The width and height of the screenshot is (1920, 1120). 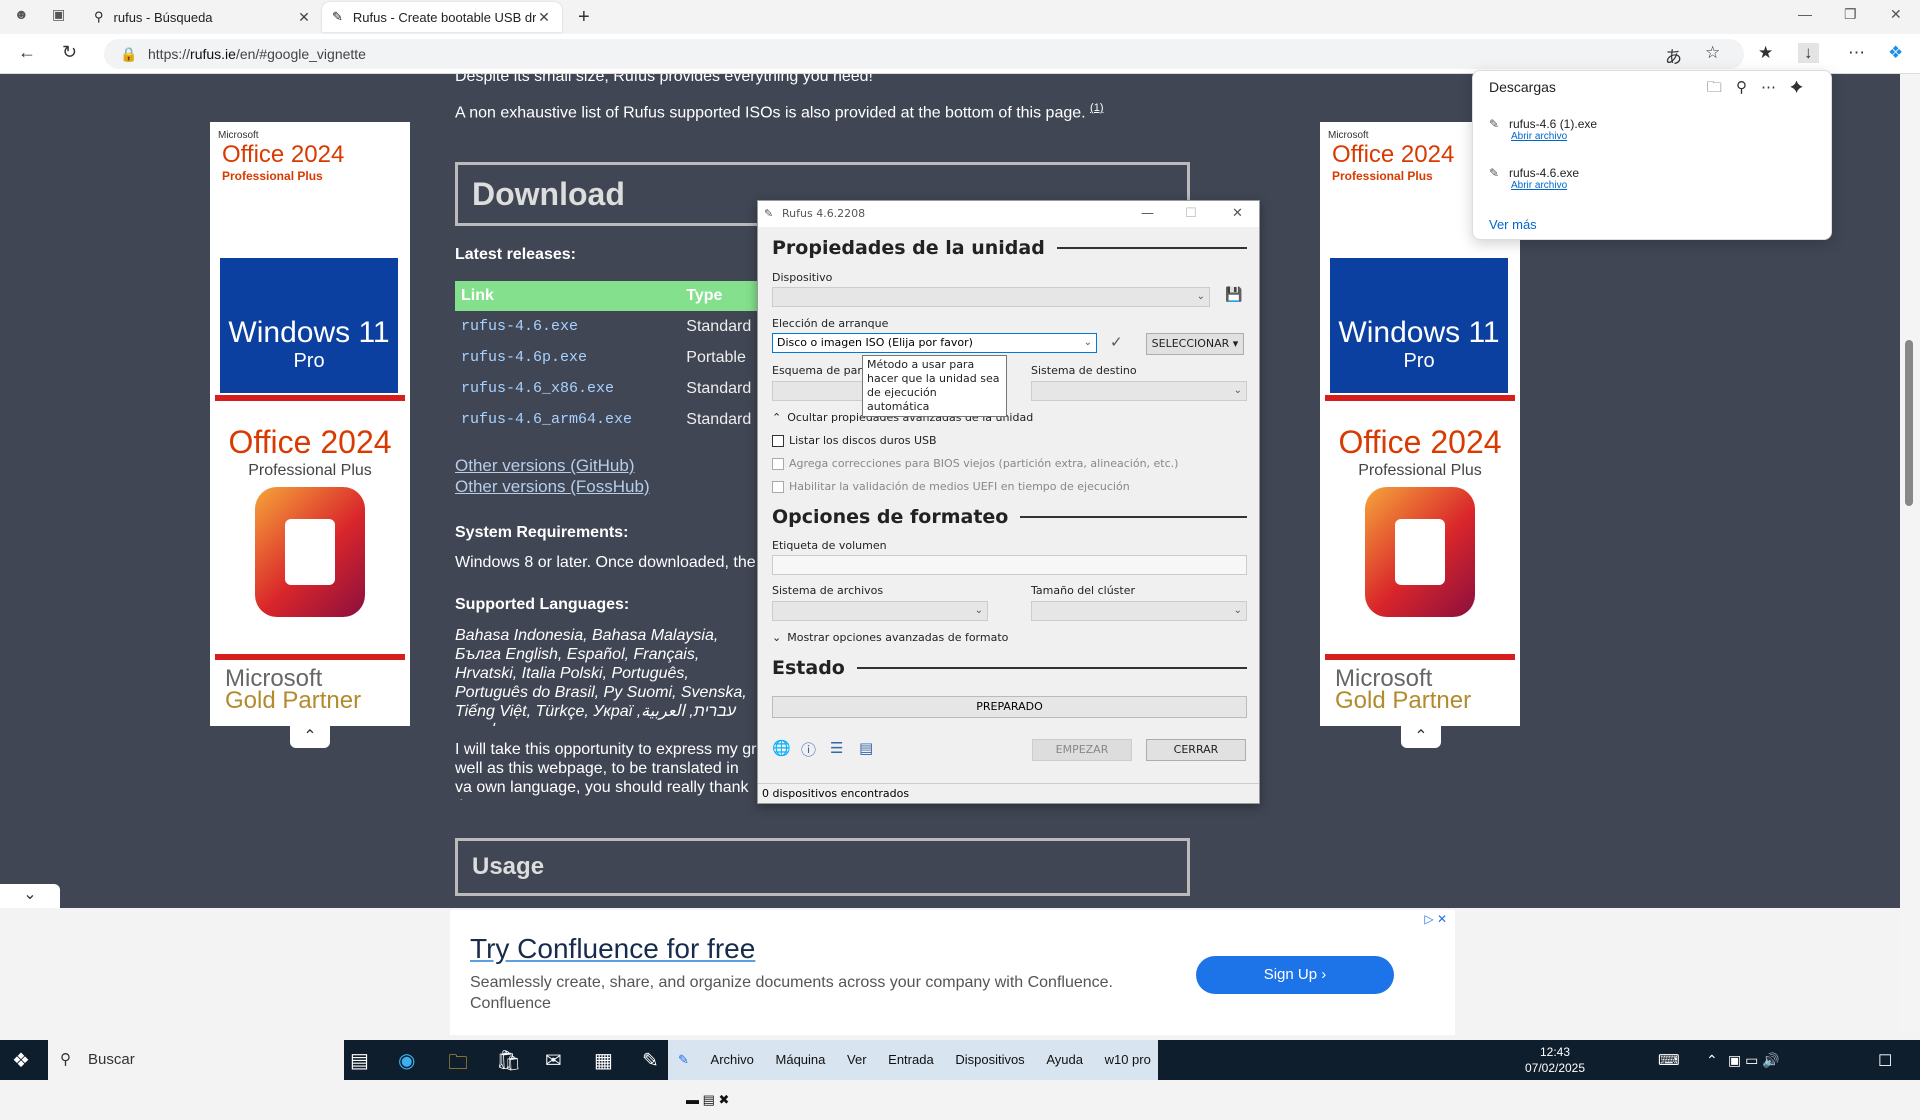 What do you see at coordinates (567, 388) in the screenshot?
I see `download-link: rufus-4.6_x86.exe` at bounding box center [567, 388].